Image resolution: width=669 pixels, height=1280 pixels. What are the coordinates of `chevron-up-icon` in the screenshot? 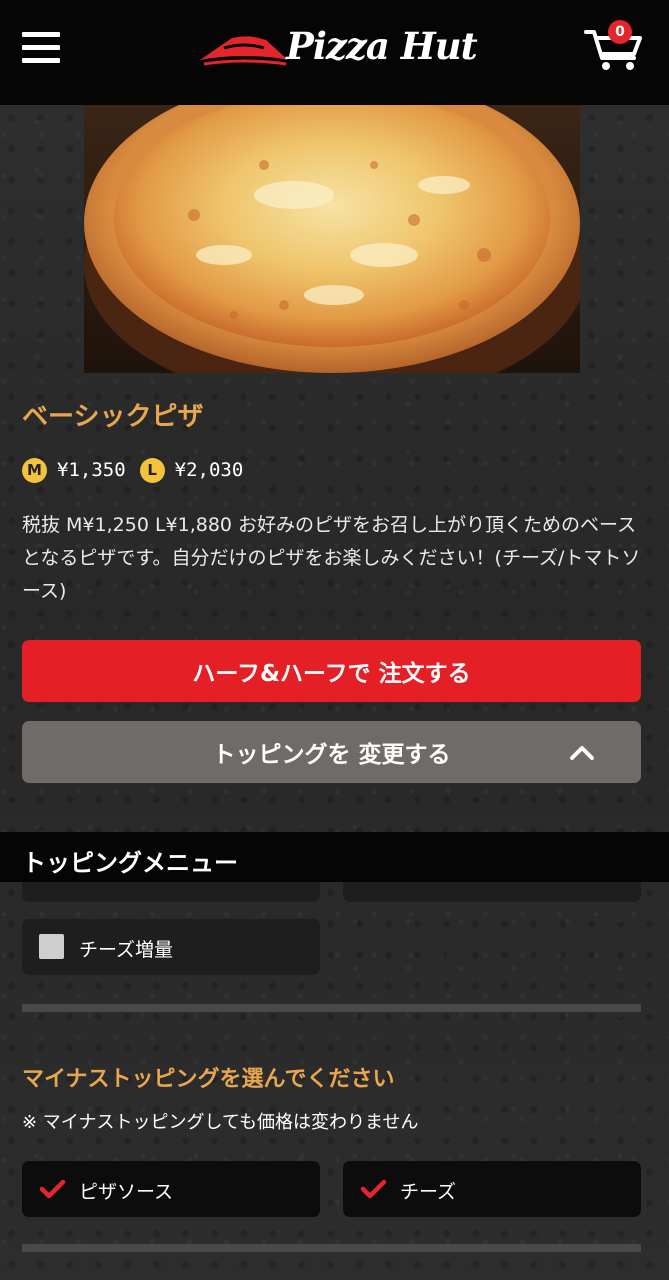 It's located at (582, 753).